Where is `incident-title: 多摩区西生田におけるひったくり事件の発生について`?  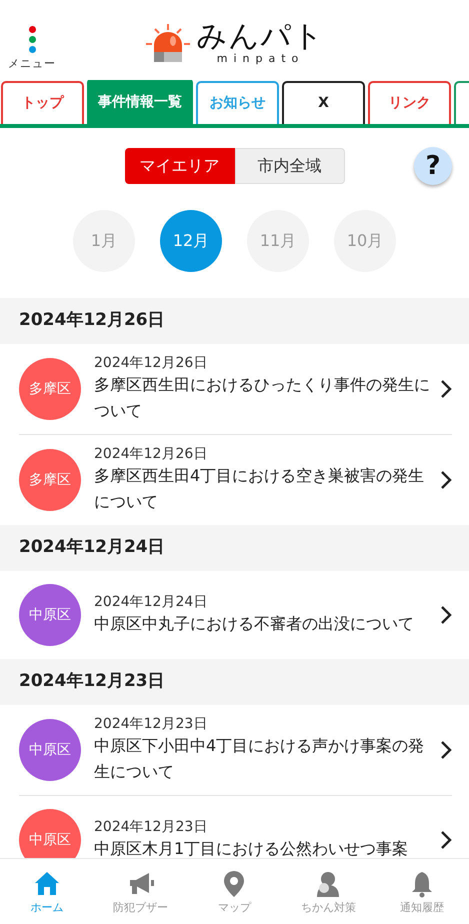 incident-title: 多摩区西生田におけるひったくり事件の発生について is located at coordinates (263, 398).